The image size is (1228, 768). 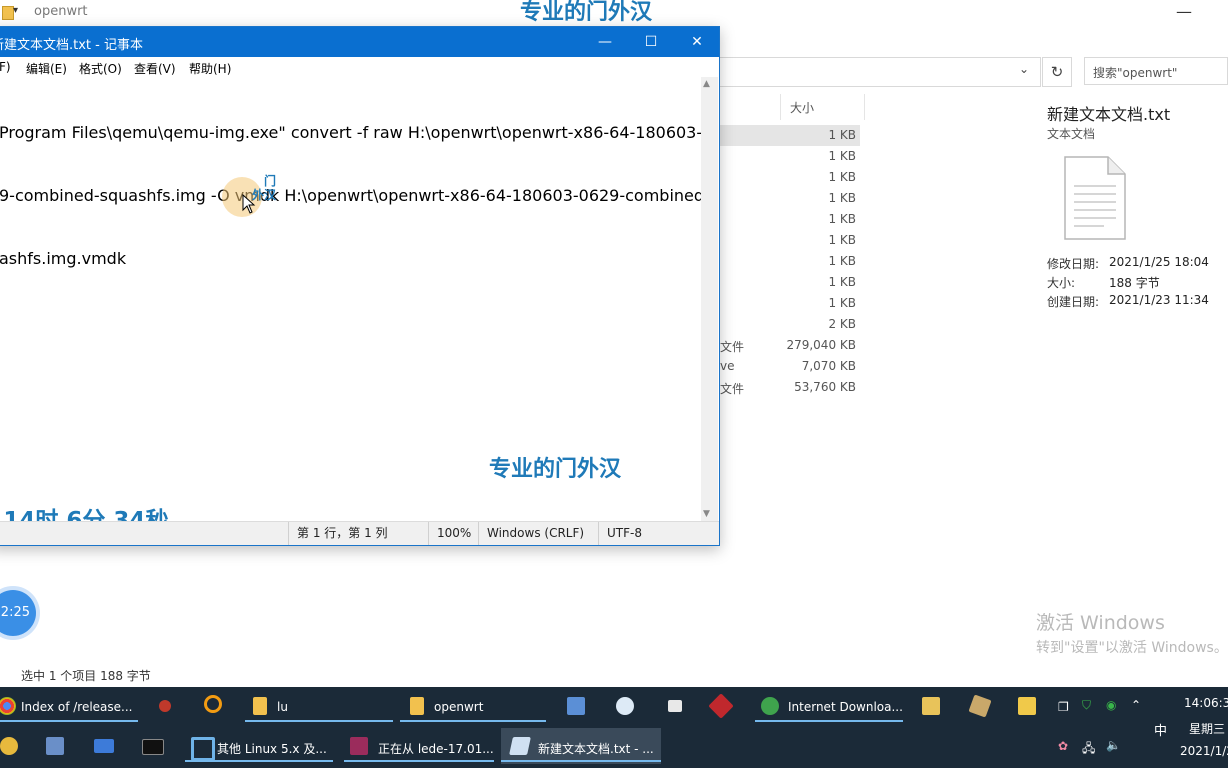 What do you see at coordinates (1061, 283) in the screenshot?
I see `property-label: 大小:` at bounding box center [1061, 283].